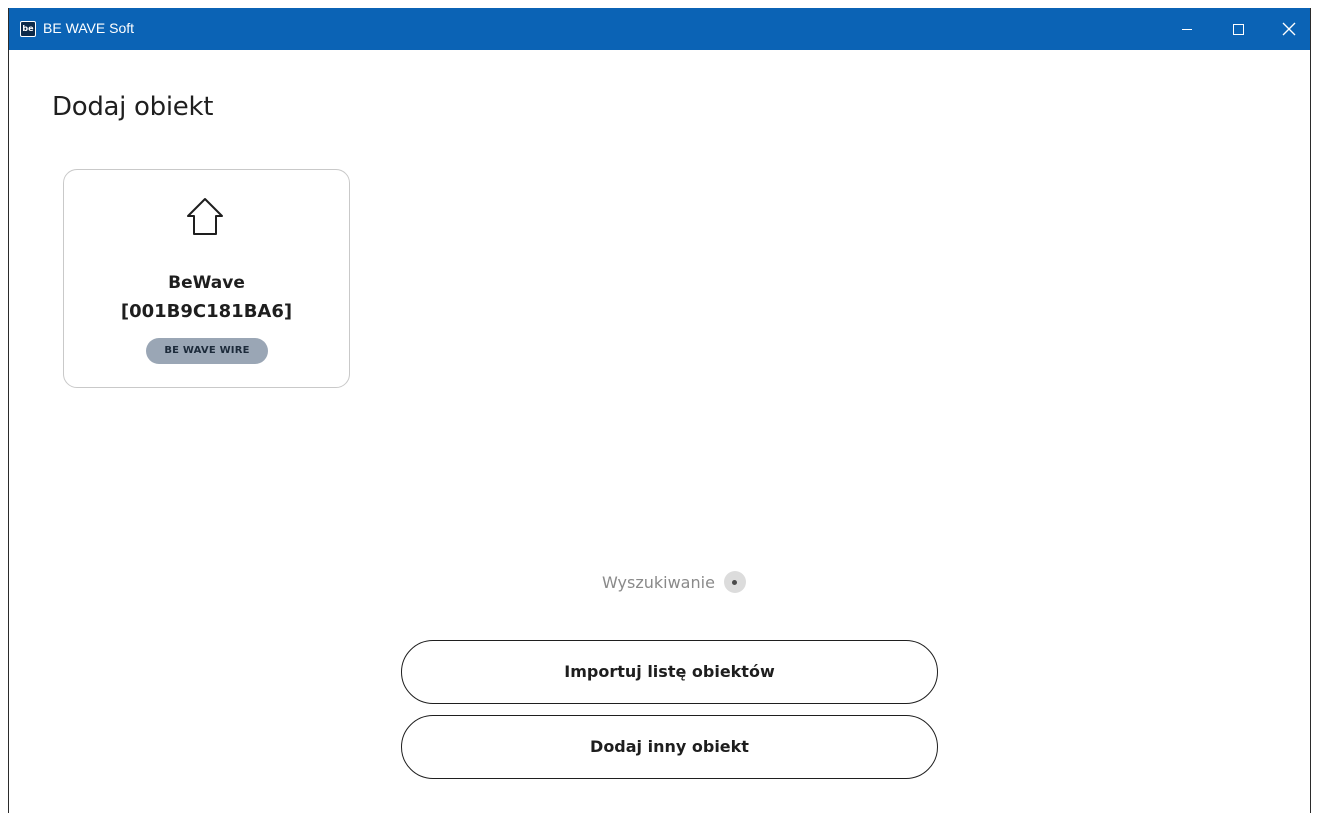 Image resolution: width=1319 pixels, height=813 pixels. What do you see at coordinates (28, 29) in the screenshot?
I see `app-logo-icon: be` at bounding box center [28, 29].